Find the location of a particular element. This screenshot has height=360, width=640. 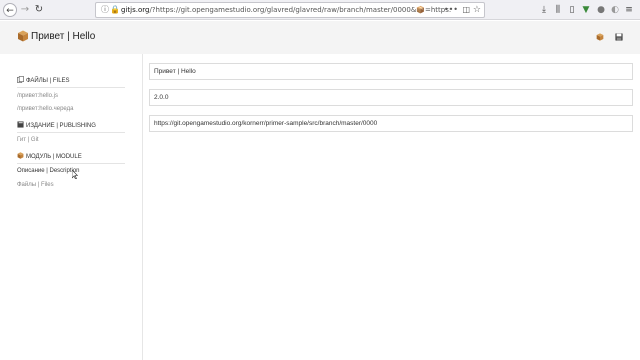

page-title: Привет | Hello is located at coordinates (63, 36).